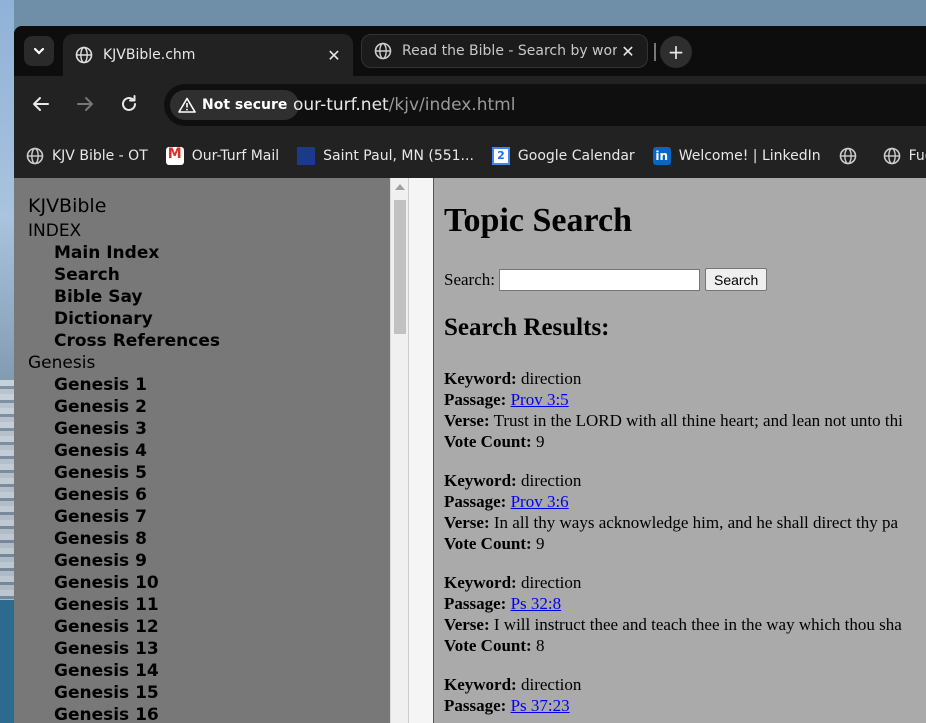 The width and height of the screenshot is (926, 723). What do you see at coordinates (124, 363) in the screenshot?
I see `toc-section-genesis: Genesis` at bounding box center [124, 363].